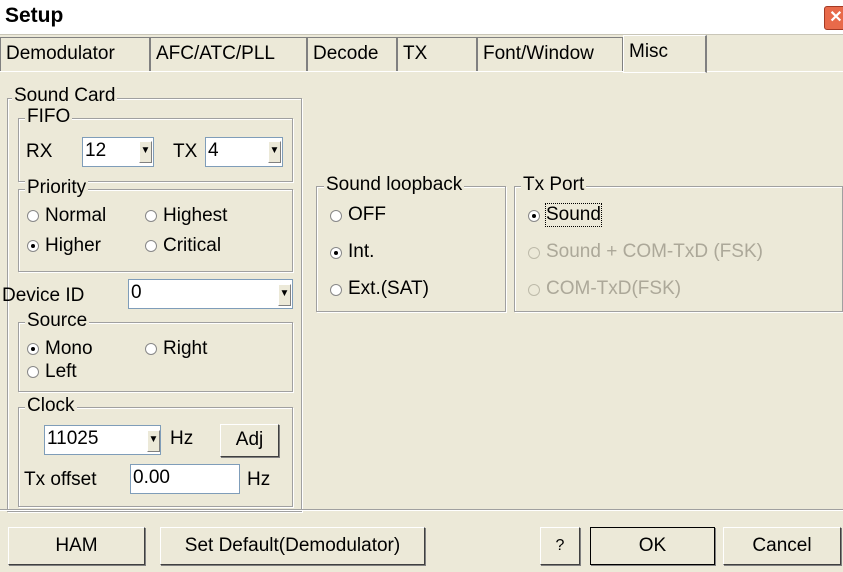 This screenshot has height=572, width=843. Describe the element at coordinates (155, 230) in the screenshot. I see `priority-group` at that location.